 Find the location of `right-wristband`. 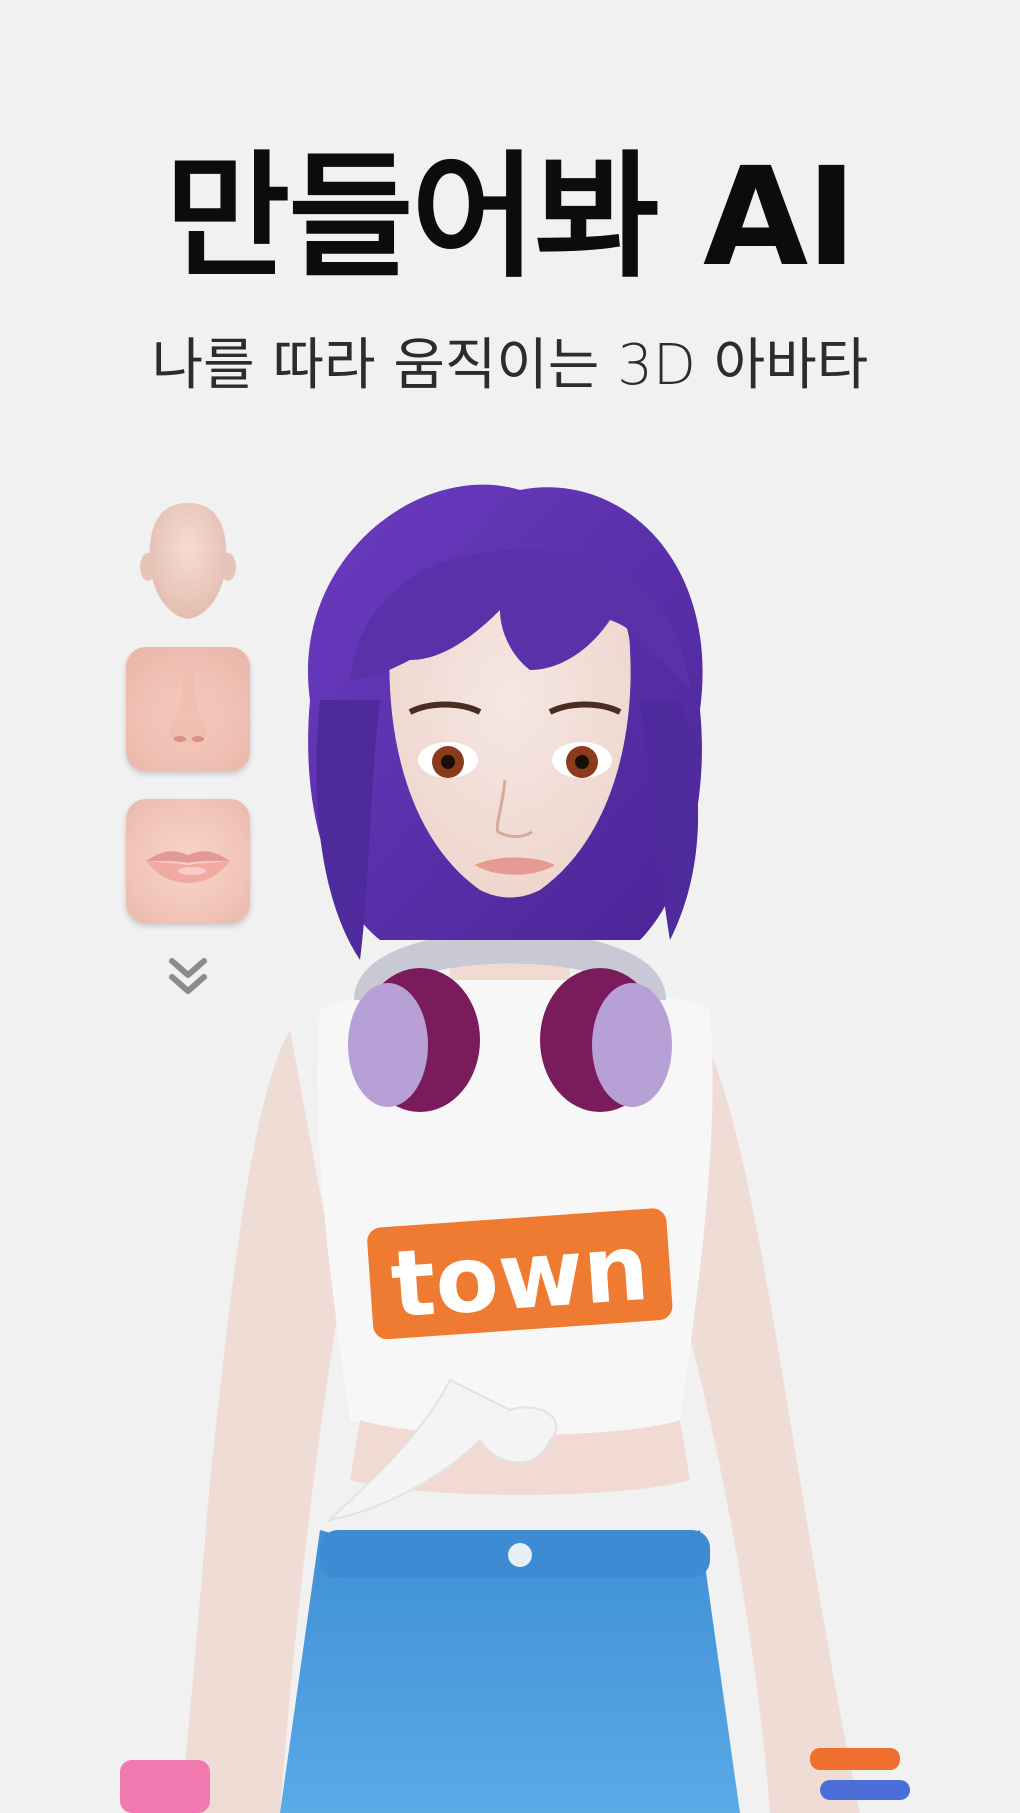

right-wristband is located at coordinates (855, 1759).